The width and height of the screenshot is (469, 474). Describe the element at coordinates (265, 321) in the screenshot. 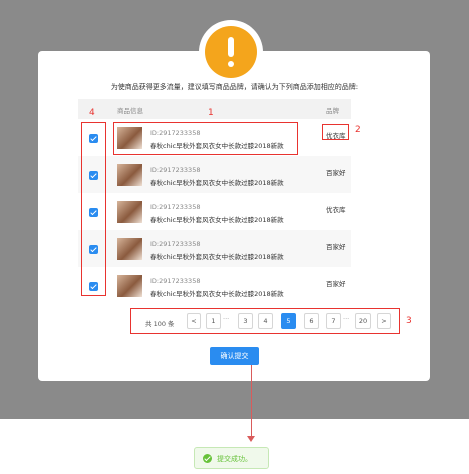

I see `pagination-page-4: 4` at that location.